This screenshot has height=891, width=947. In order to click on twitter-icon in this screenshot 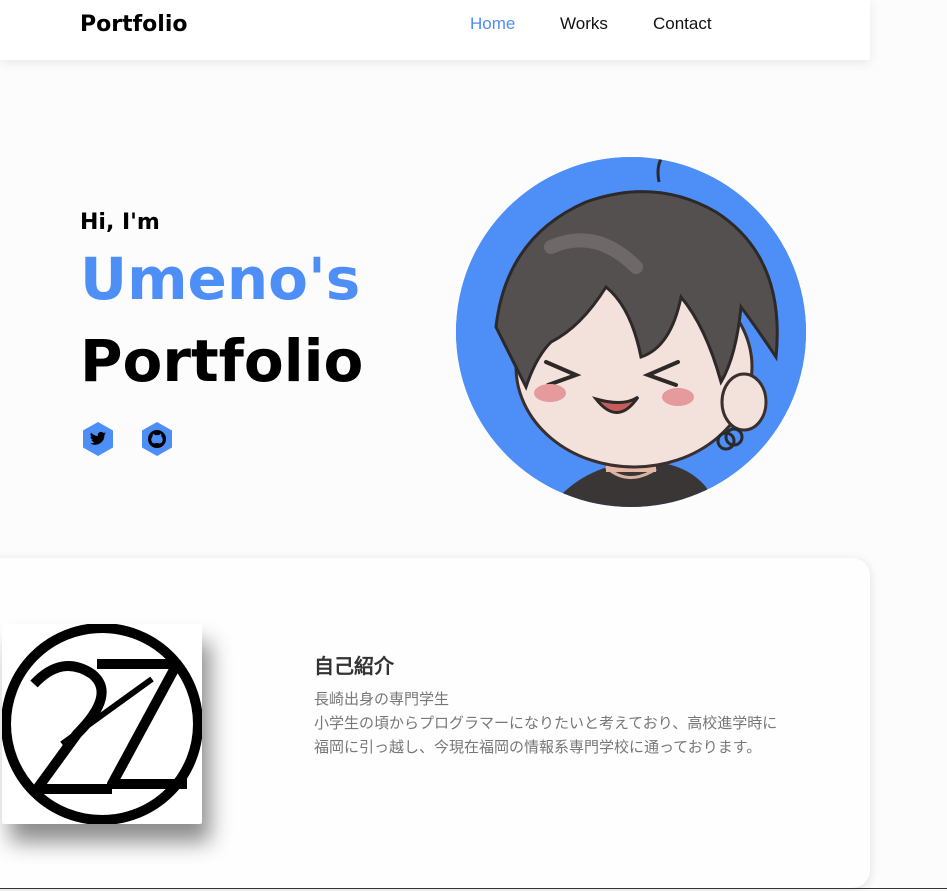, I will do `click(98, 439)`.